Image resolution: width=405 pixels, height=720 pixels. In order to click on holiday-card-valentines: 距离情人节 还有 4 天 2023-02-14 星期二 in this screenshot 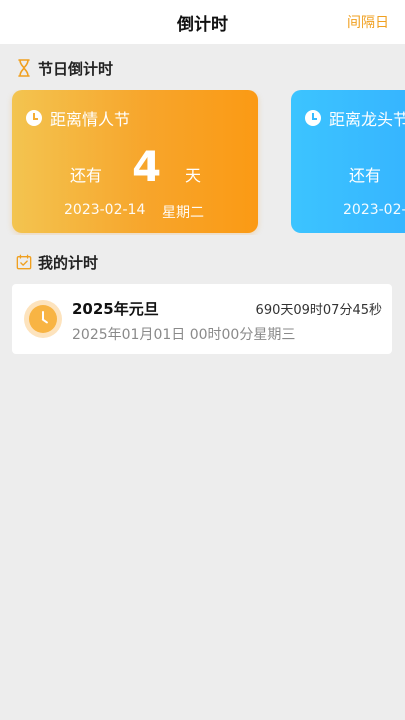, I will do `click(135, 161)`.